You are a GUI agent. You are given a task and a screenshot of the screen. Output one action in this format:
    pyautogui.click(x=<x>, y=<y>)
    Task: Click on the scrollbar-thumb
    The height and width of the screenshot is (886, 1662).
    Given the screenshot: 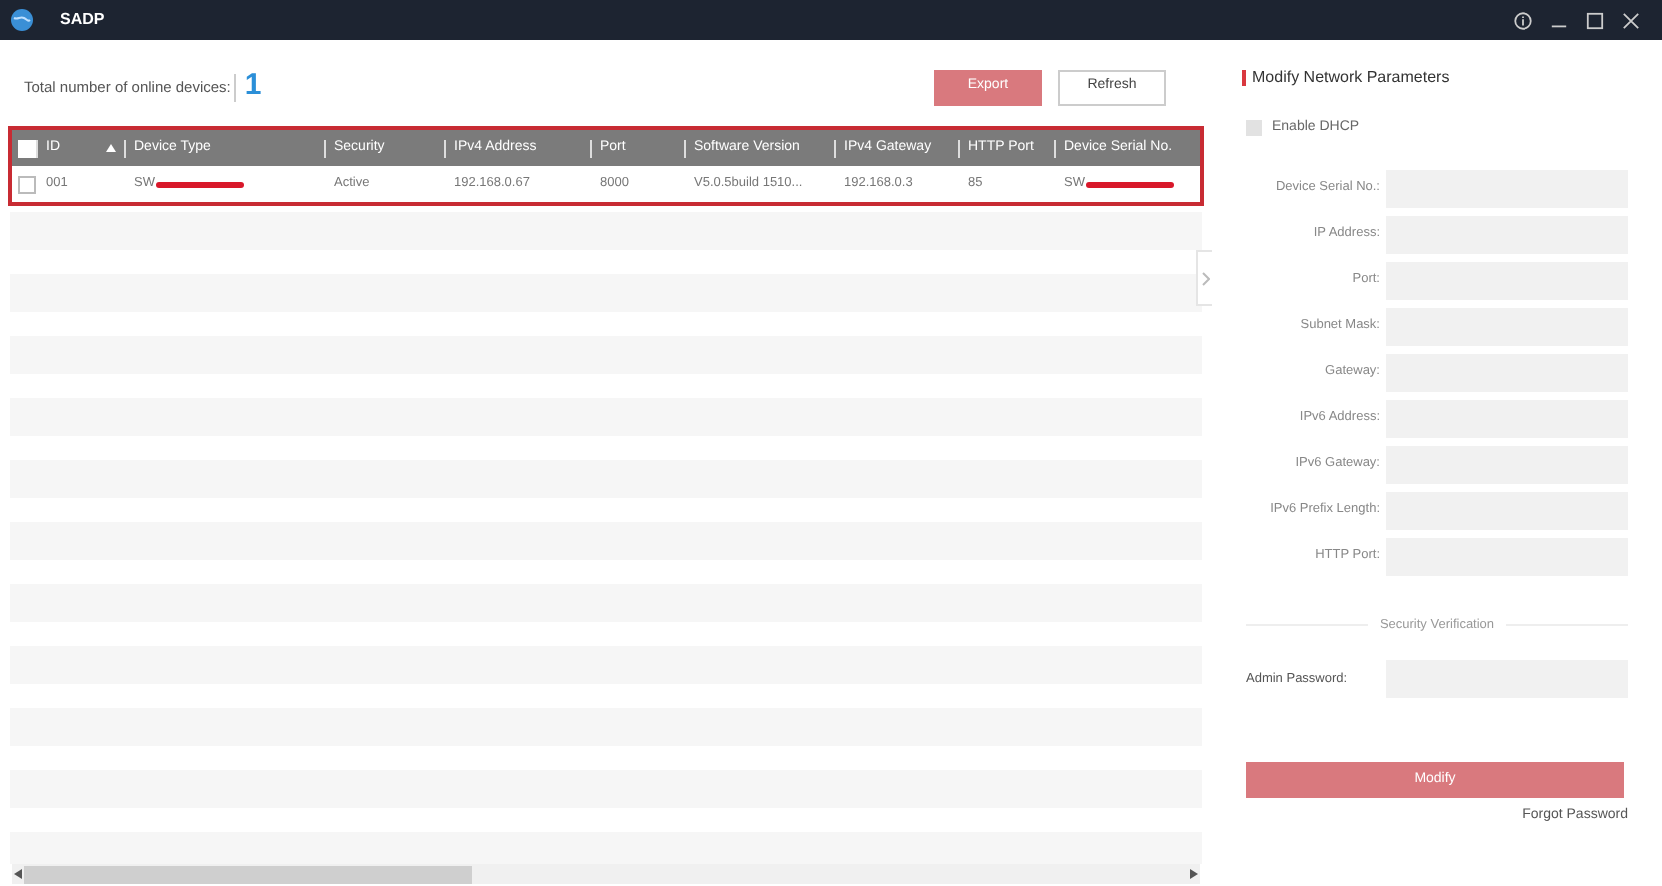 What is the action you would take?
    pyautogui.click(x=248, y=874)
    